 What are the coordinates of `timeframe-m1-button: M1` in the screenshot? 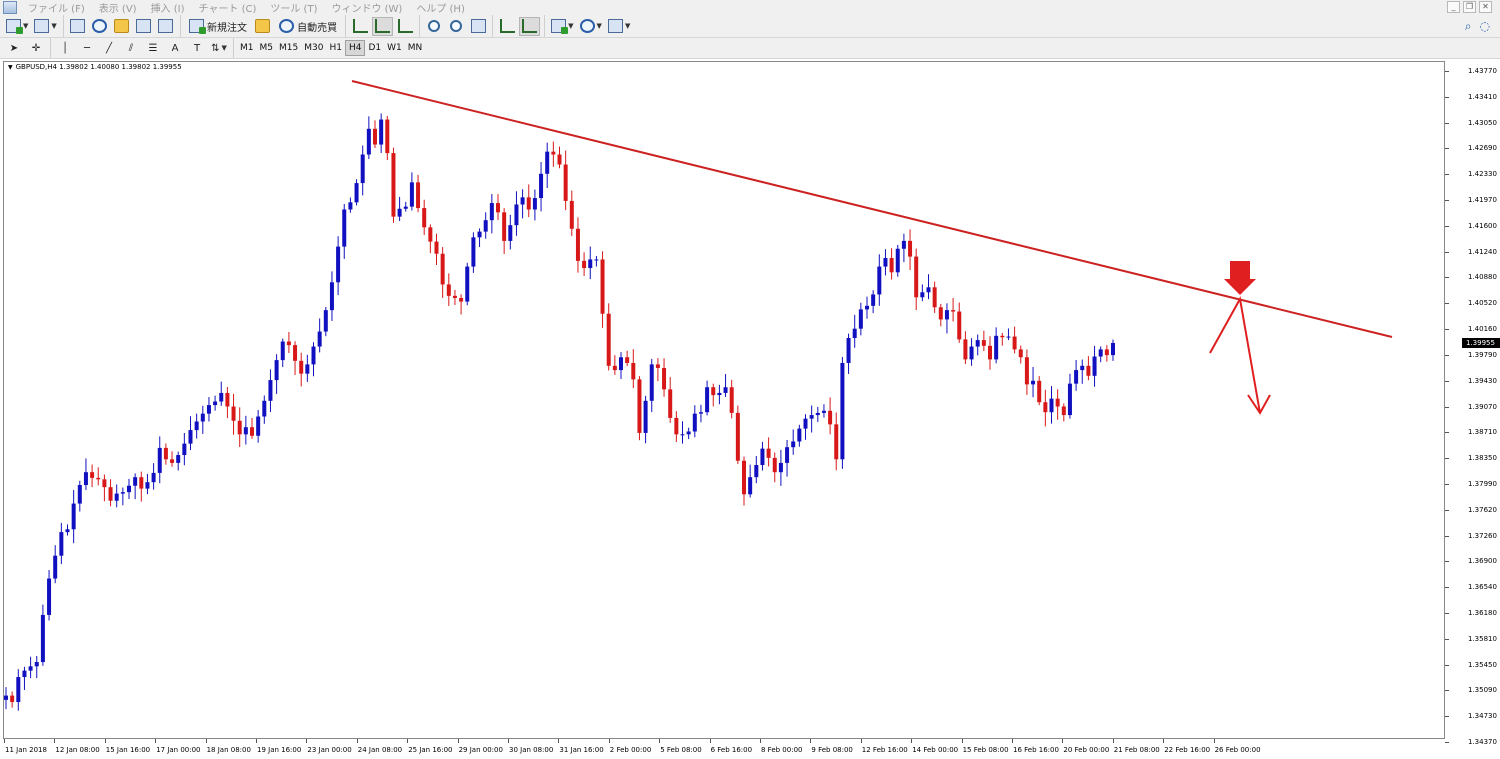 It's located at (247, 48).